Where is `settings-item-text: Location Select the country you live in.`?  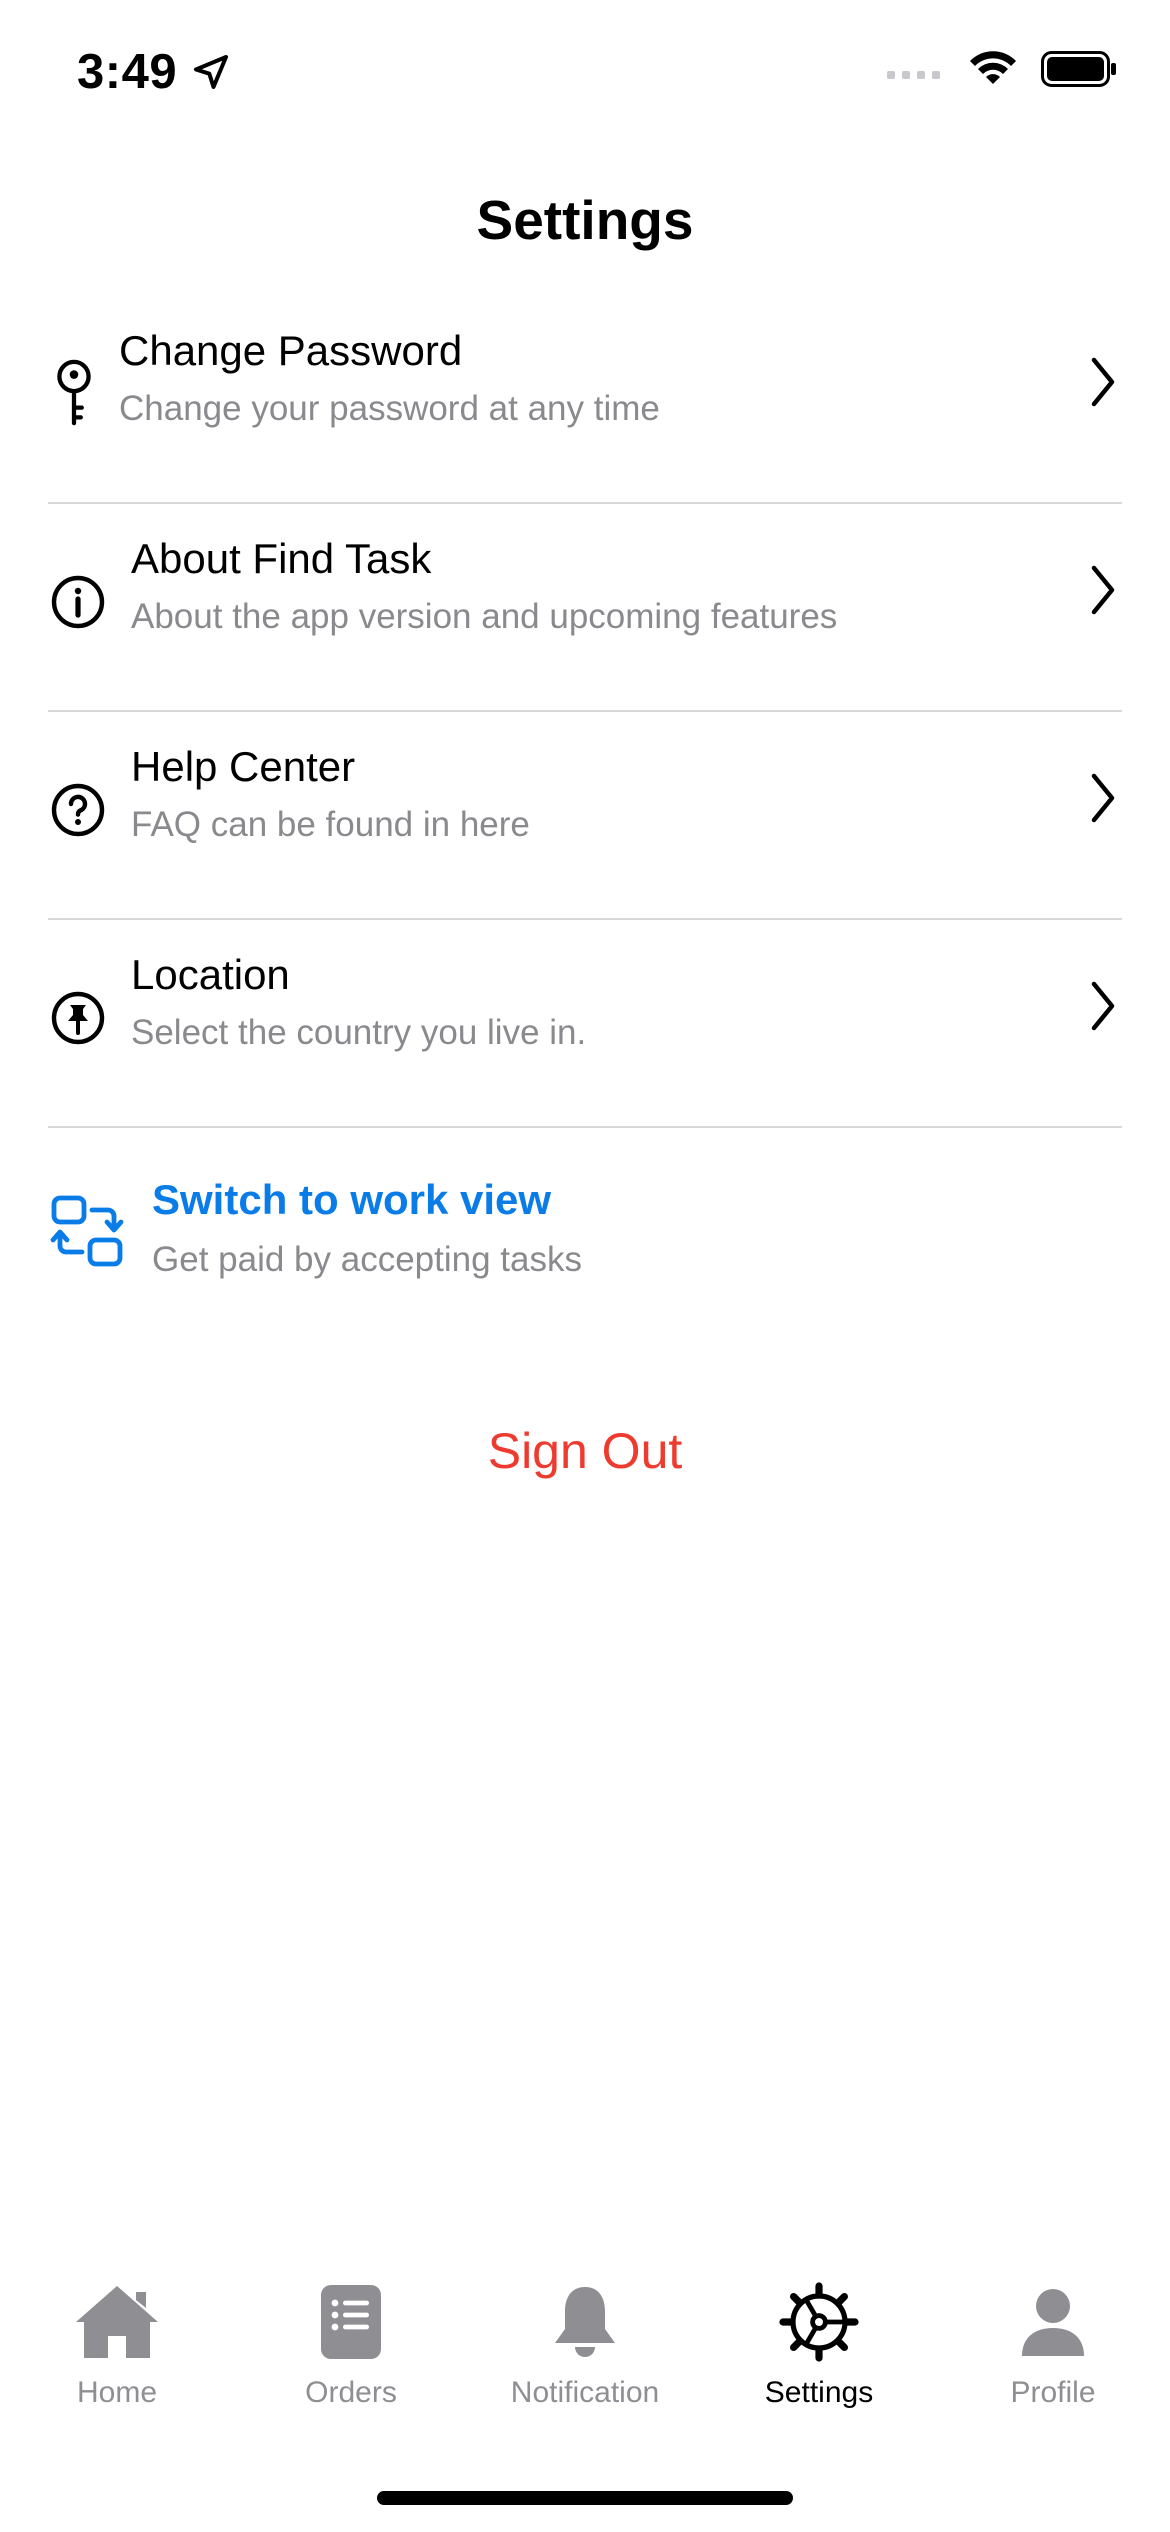 settings-item-text: Location Select the country you live in. is located at coordinates (358, 1003).